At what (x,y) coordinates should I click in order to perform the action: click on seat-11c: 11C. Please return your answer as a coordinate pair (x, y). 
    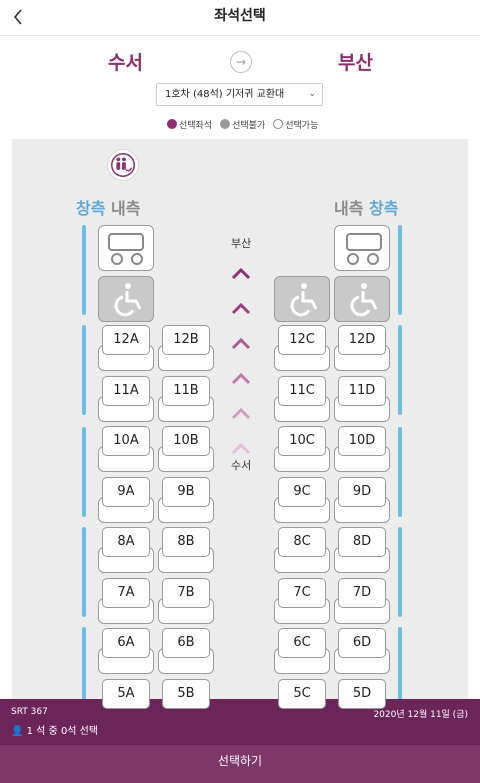
    Looking at the image, I should click on (302, 399).